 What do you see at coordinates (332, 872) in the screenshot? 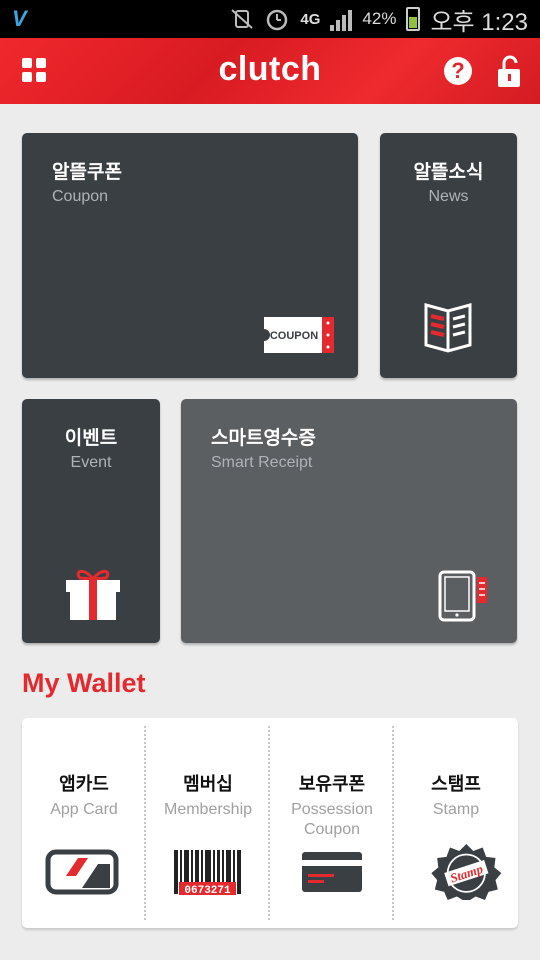
I see `card-icon` at bounding box center [332, 872].